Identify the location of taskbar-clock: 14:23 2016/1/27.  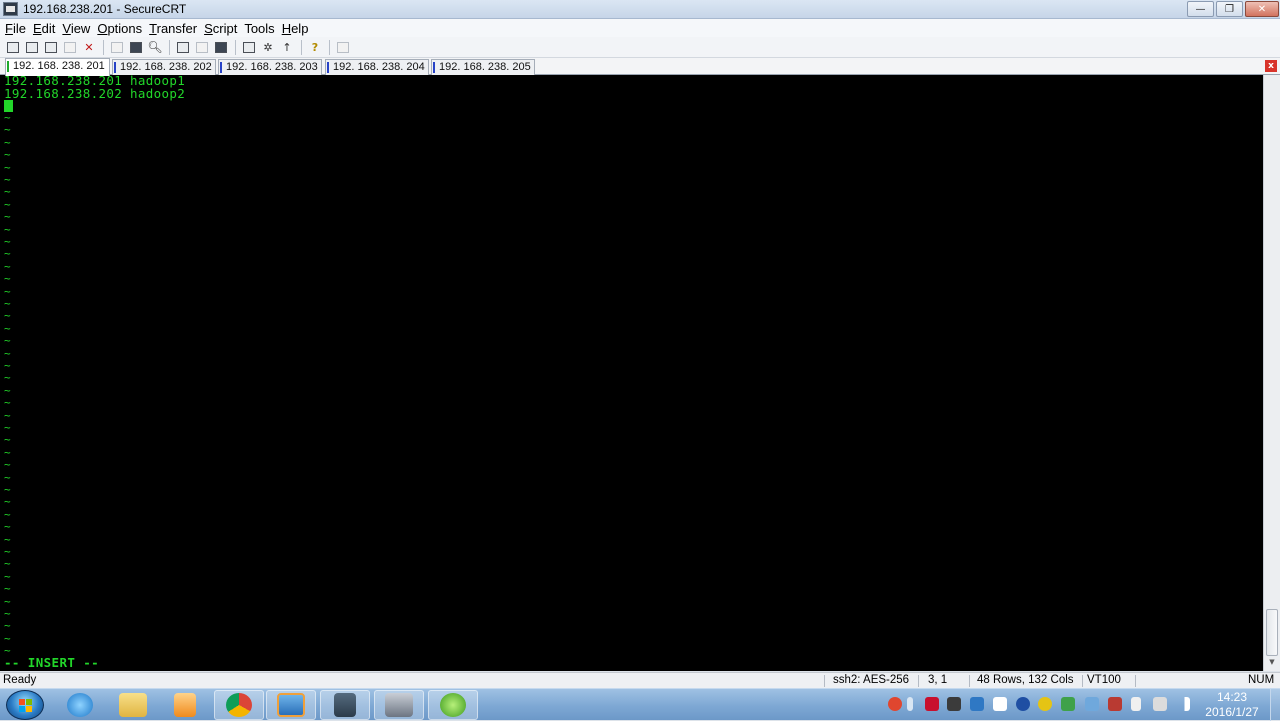
(1232, 705).